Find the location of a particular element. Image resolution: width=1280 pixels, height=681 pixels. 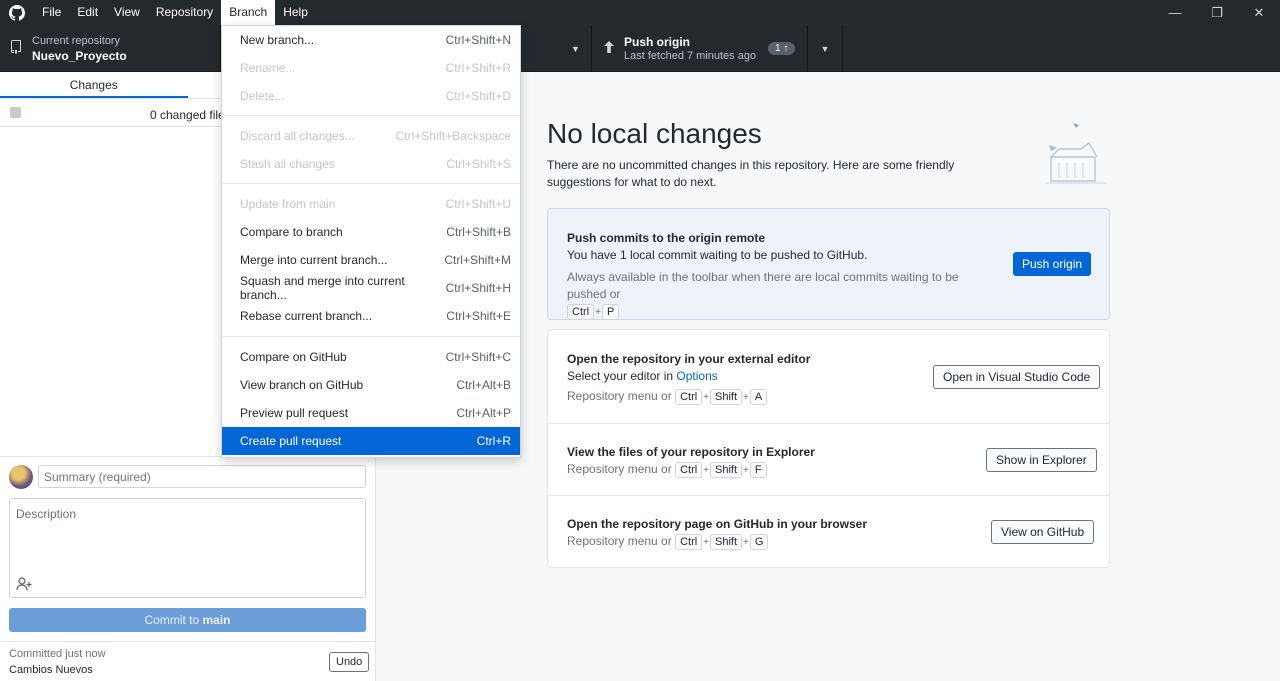

repo-icon is located at coordinates (16, 48).